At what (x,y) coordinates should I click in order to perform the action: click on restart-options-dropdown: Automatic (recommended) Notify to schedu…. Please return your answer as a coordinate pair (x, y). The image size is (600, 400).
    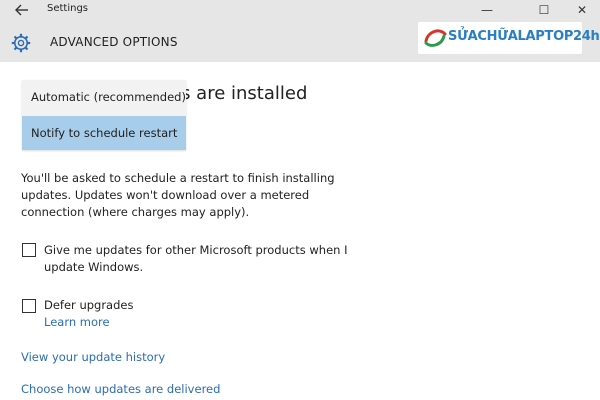
    Looking at the image, I should click on (104, 115).